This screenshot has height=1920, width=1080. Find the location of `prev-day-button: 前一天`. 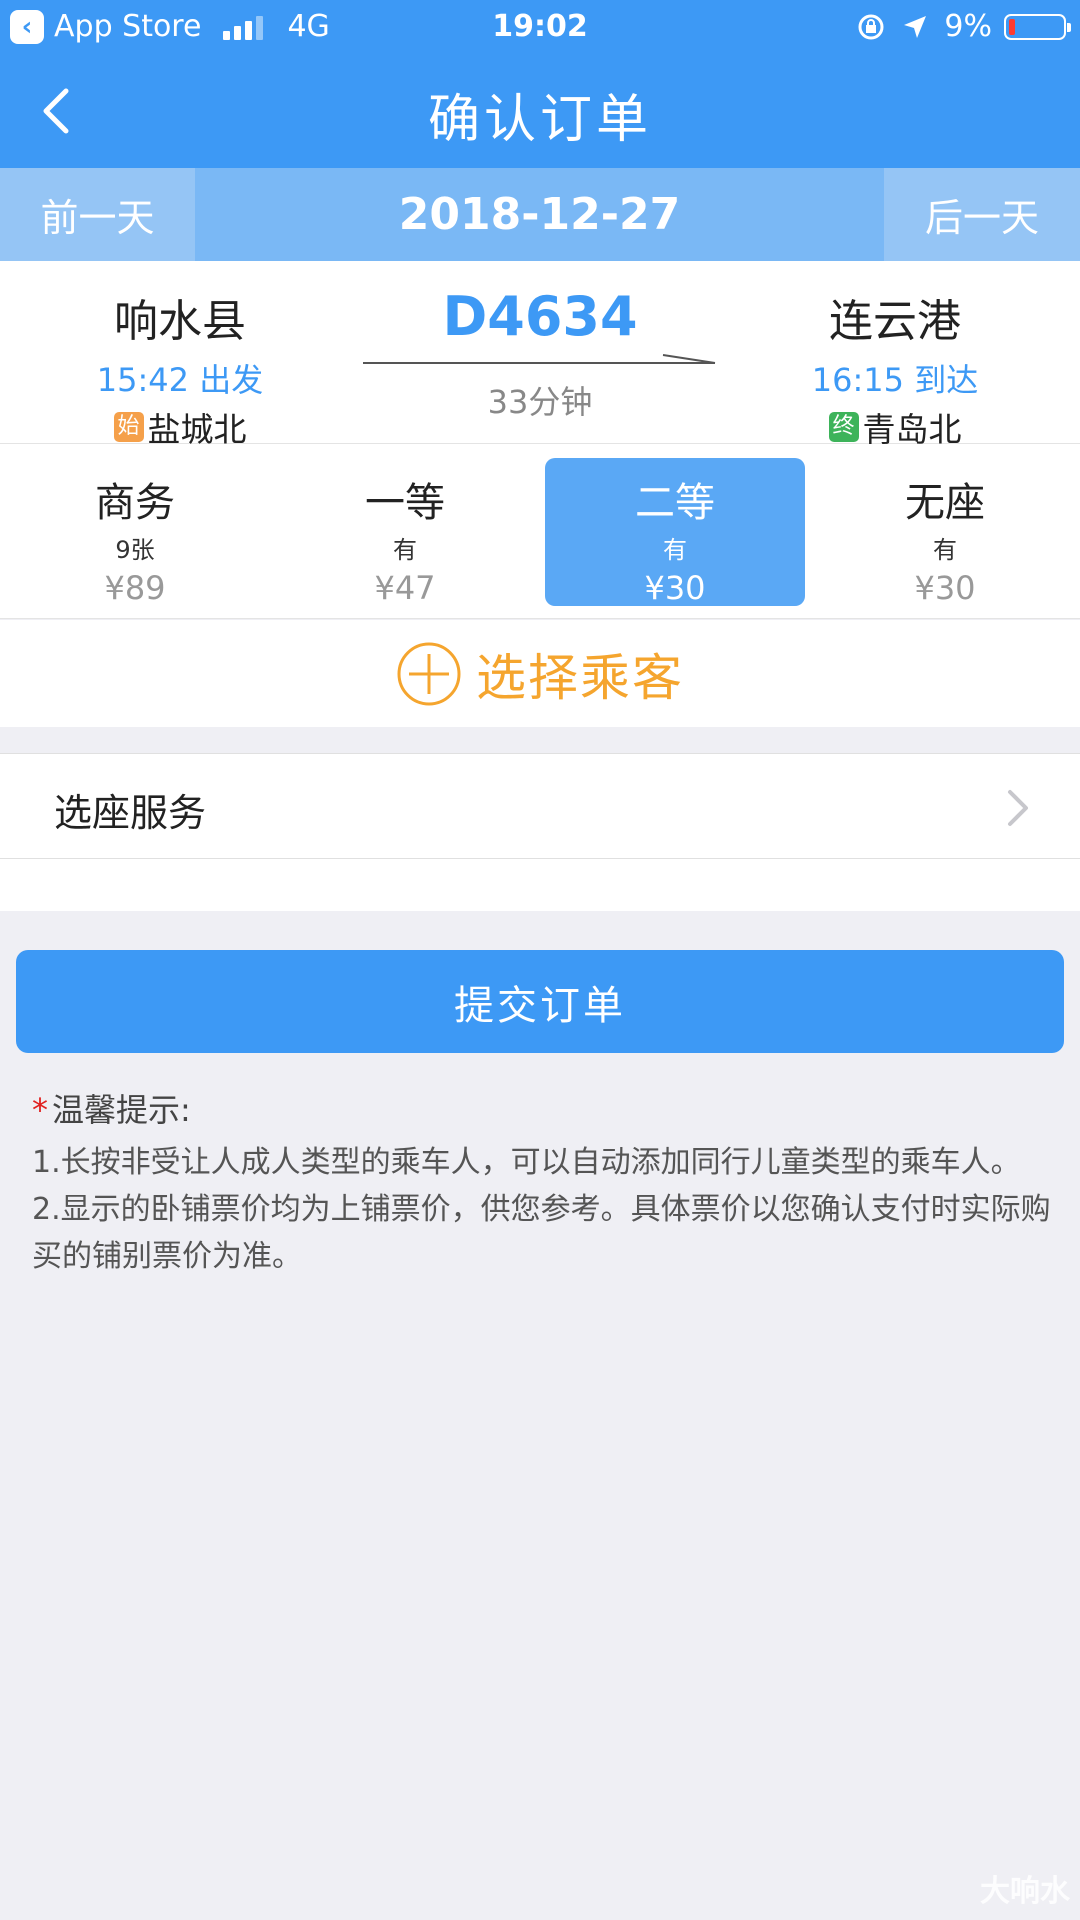

prev-day-button: 前一天 is located at coordinates (97, 214).